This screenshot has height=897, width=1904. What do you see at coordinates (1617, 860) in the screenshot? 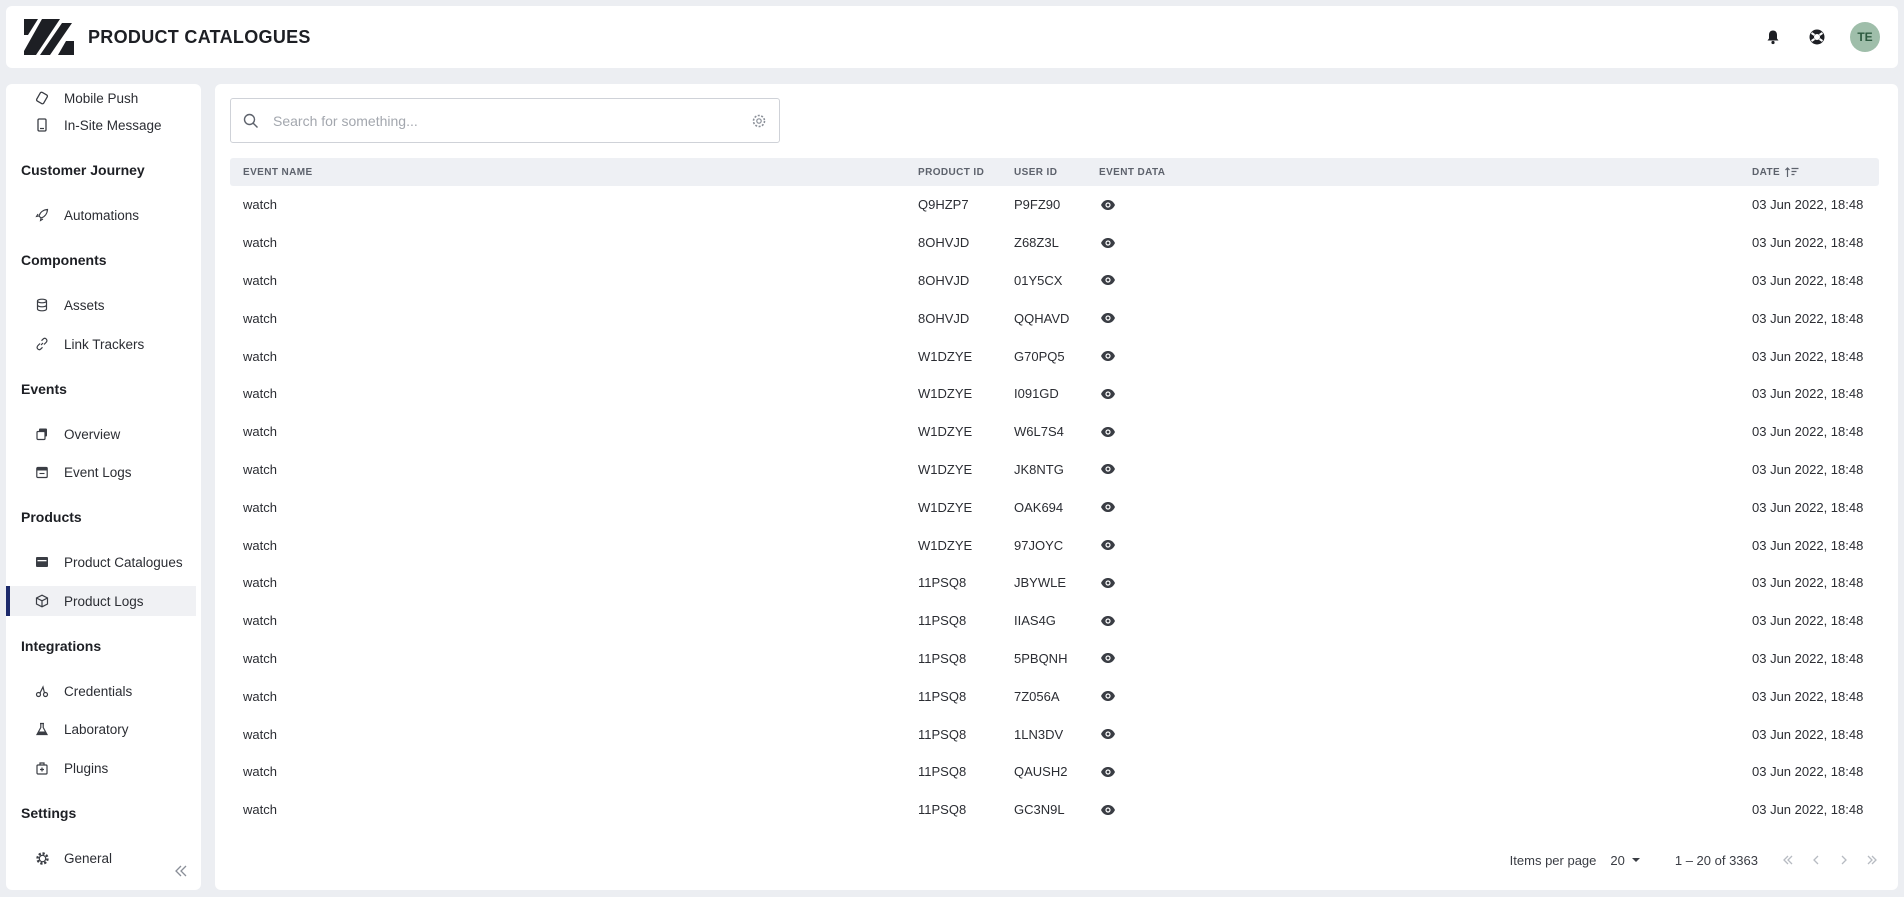
I see `items-per-page-value: 20` at bounding box center [1617, 860].